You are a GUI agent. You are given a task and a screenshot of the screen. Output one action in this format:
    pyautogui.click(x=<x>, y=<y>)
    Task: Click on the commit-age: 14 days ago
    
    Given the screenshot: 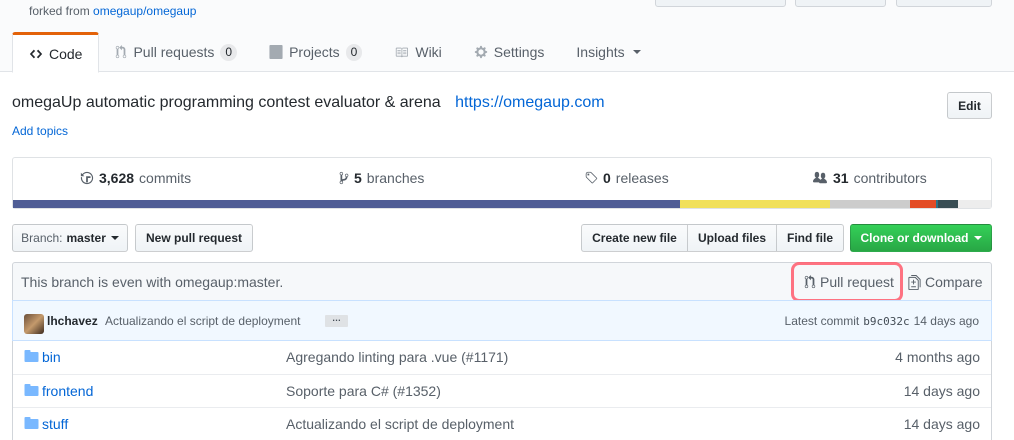 What is the action you would take?
    pyautogui.click(x=946, y=321)
    